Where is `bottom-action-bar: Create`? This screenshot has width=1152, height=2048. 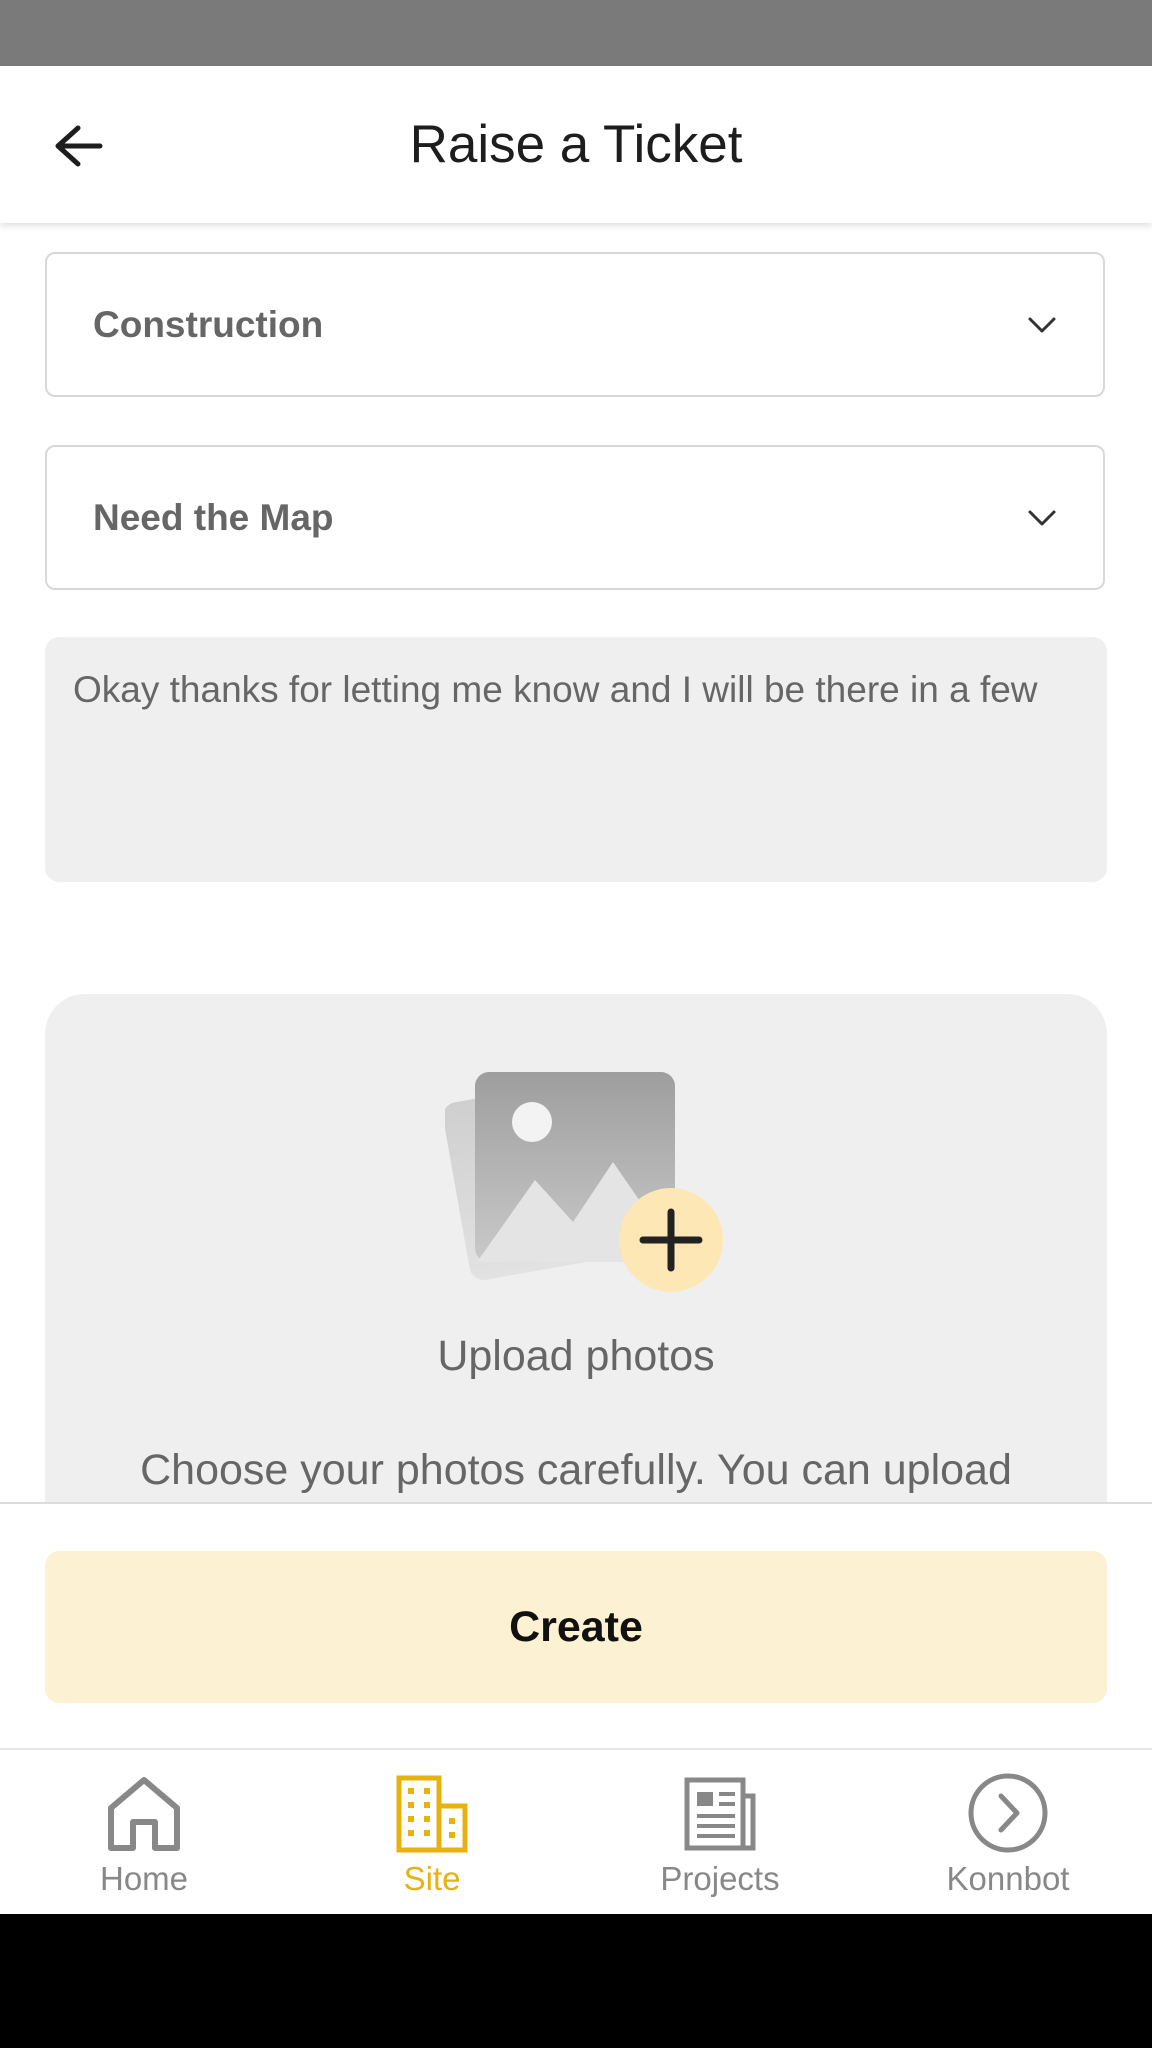 bottom-action-bar: Create is located at coordinates (576, 1625).